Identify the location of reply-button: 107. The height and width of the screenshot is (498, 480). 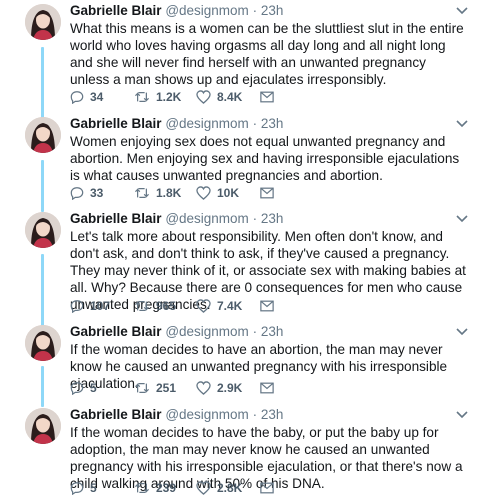
(102, 306).